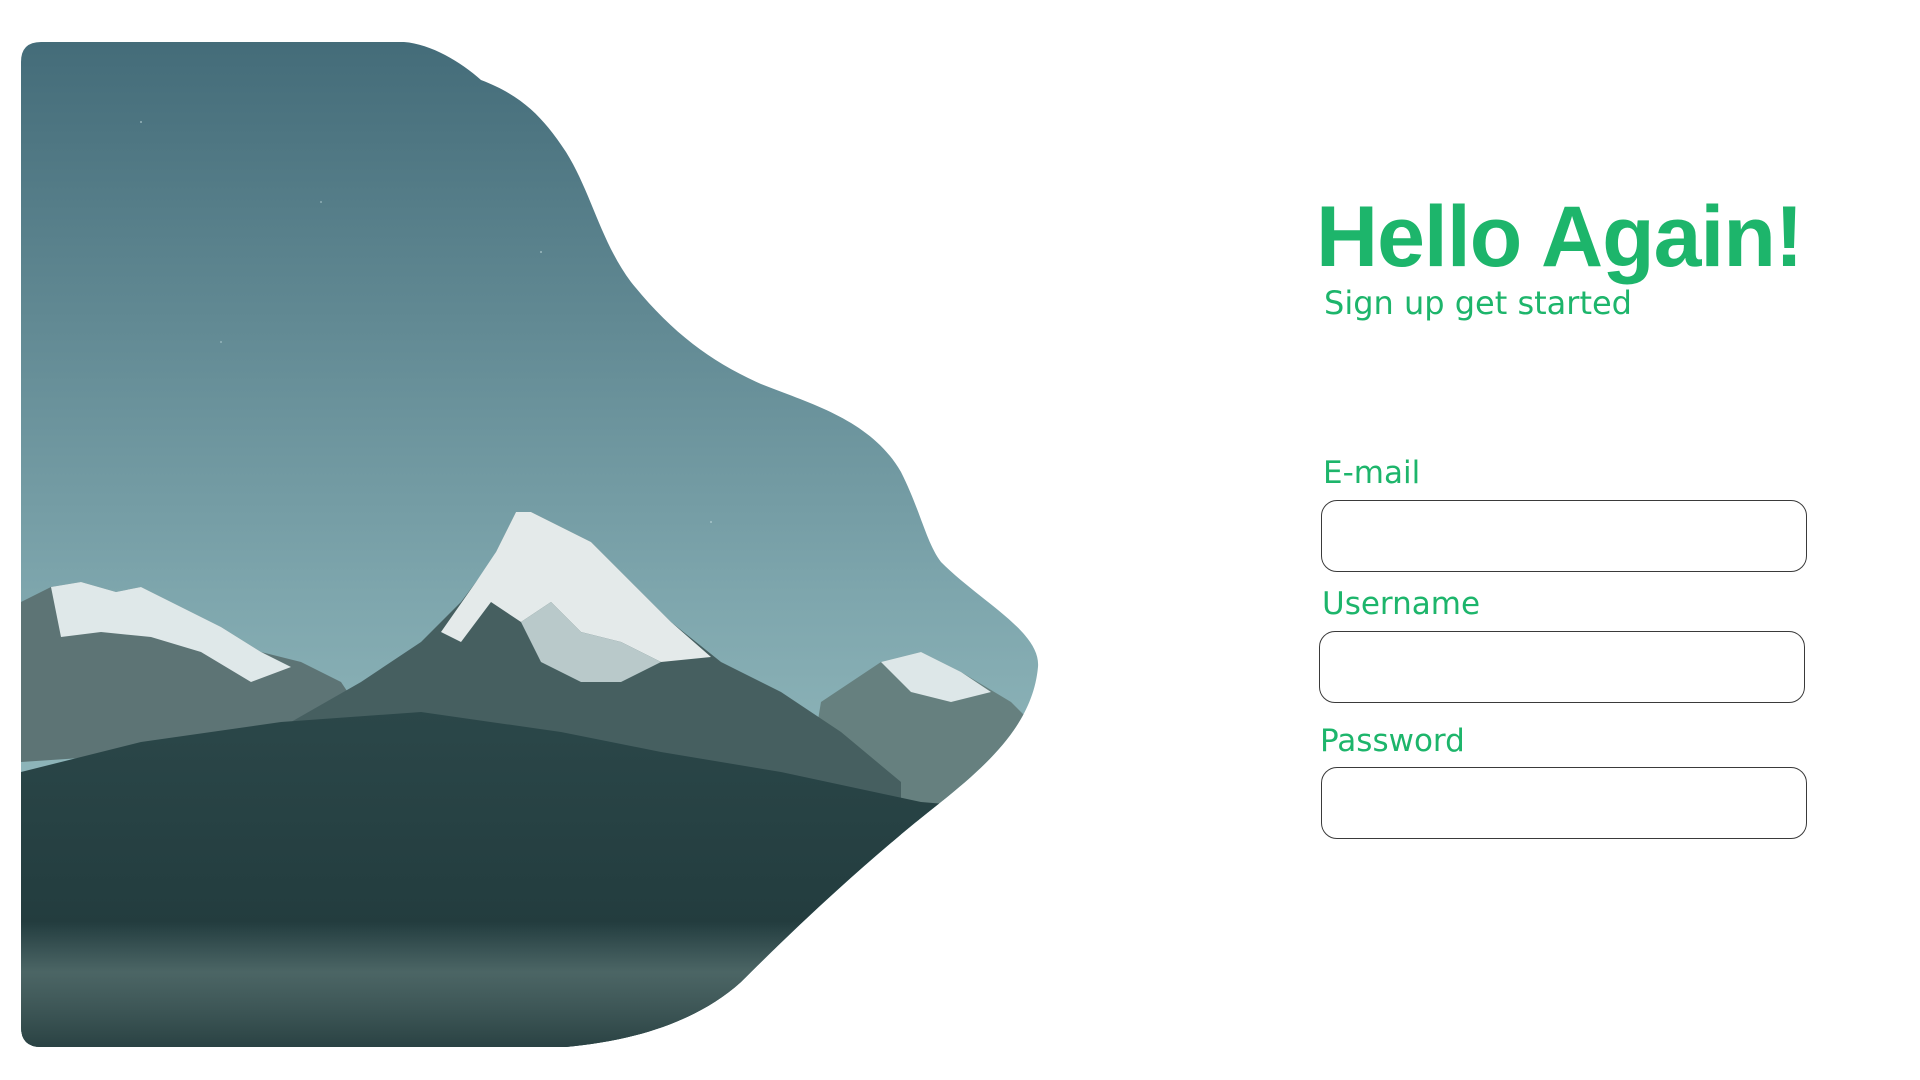  What do you see at coordinates (1401, 604) in the screenshot?
I see `username-label: Username` at bounding box center [1401, 604].